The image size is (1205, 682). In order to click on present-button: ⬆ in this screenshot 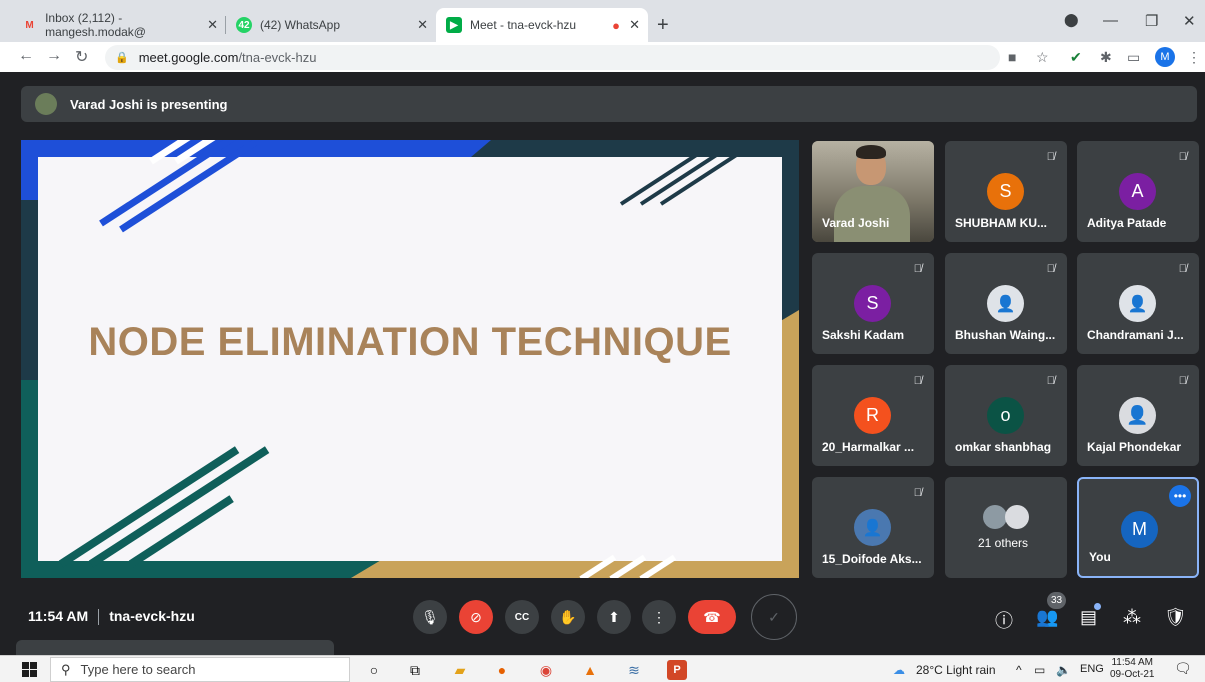, I will do `click(614, 617)`.